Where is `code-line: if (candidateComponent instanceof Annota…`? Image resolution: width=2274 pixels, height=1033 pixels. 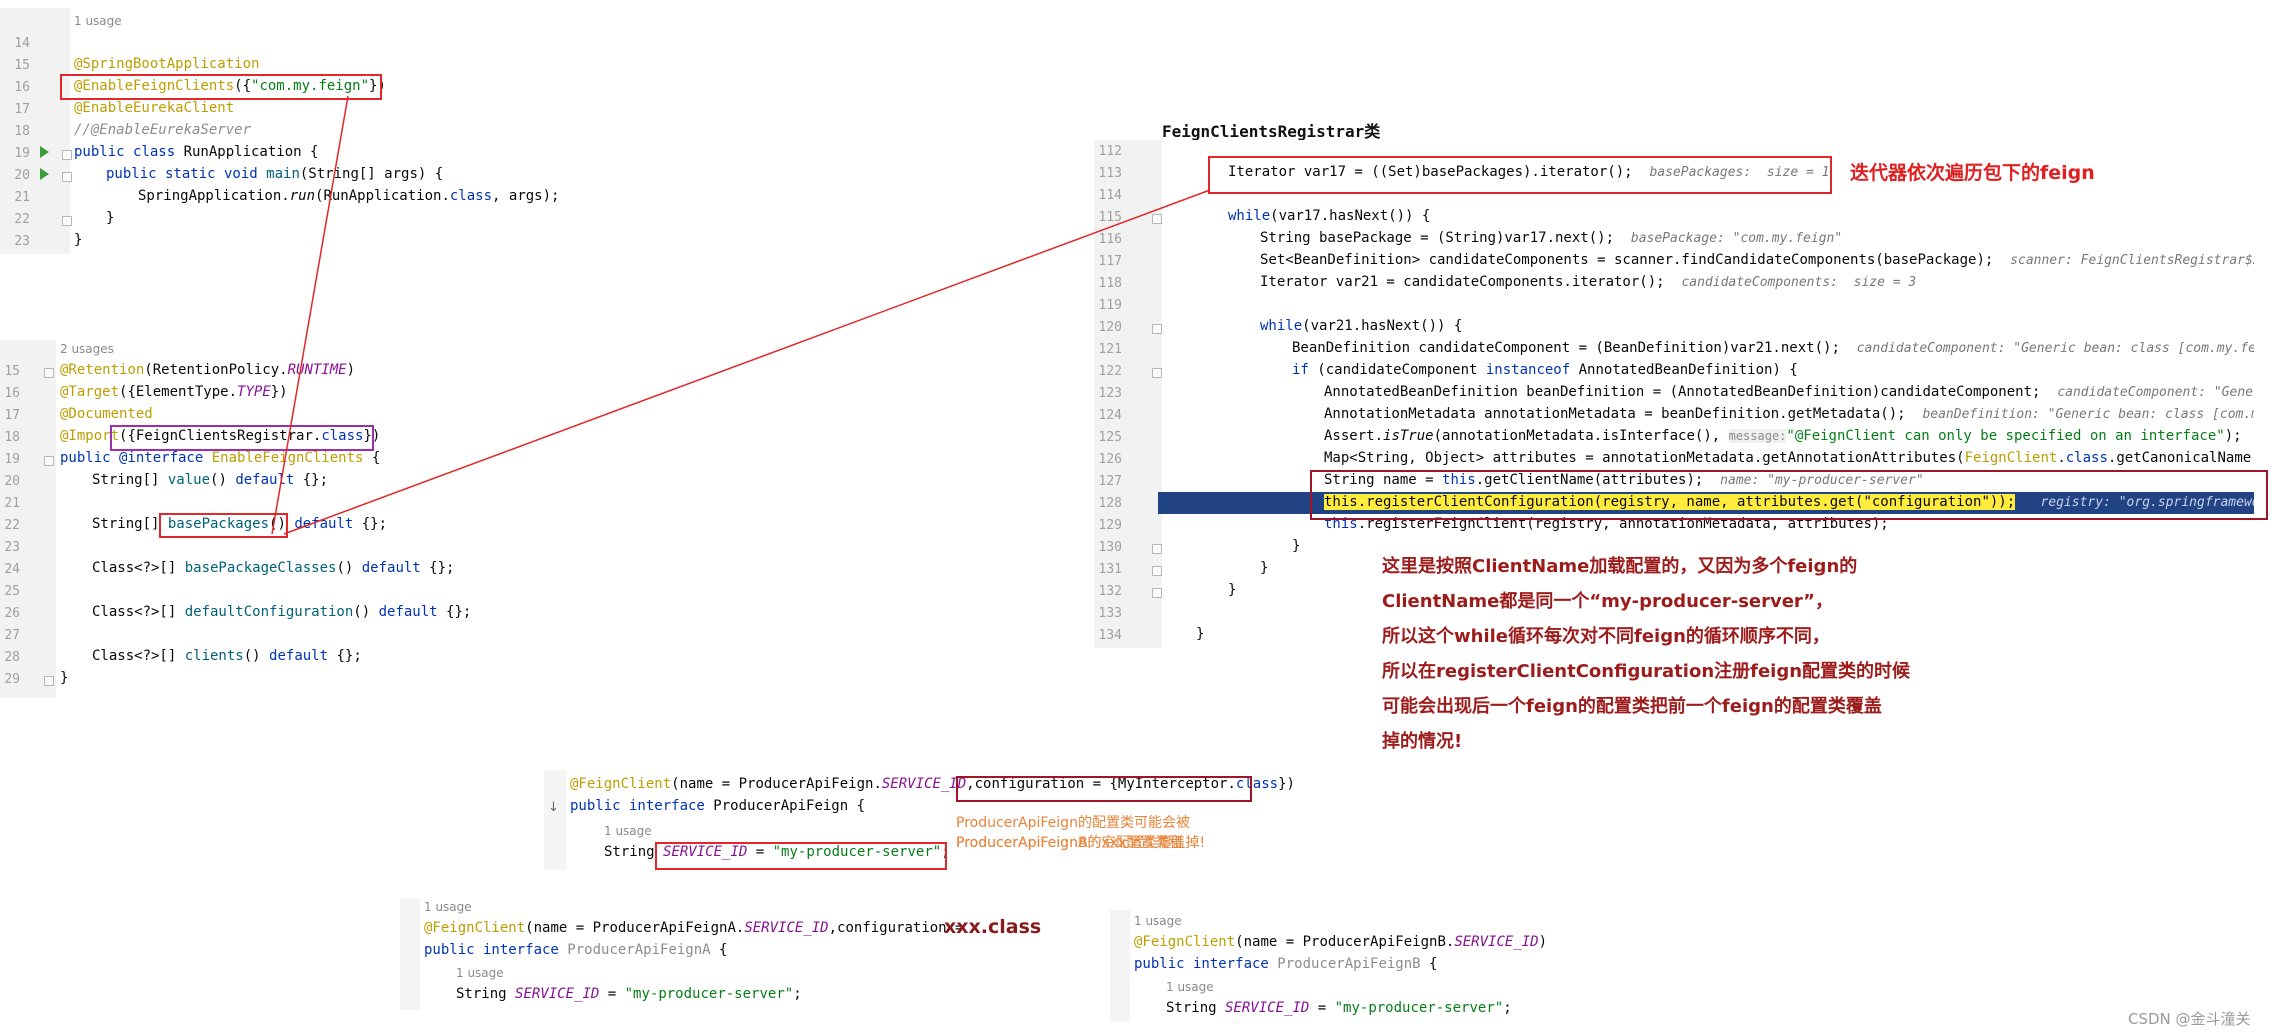
code-line: if (candidateComponent instanceof Annota… is located at coordinates (1545, 370).